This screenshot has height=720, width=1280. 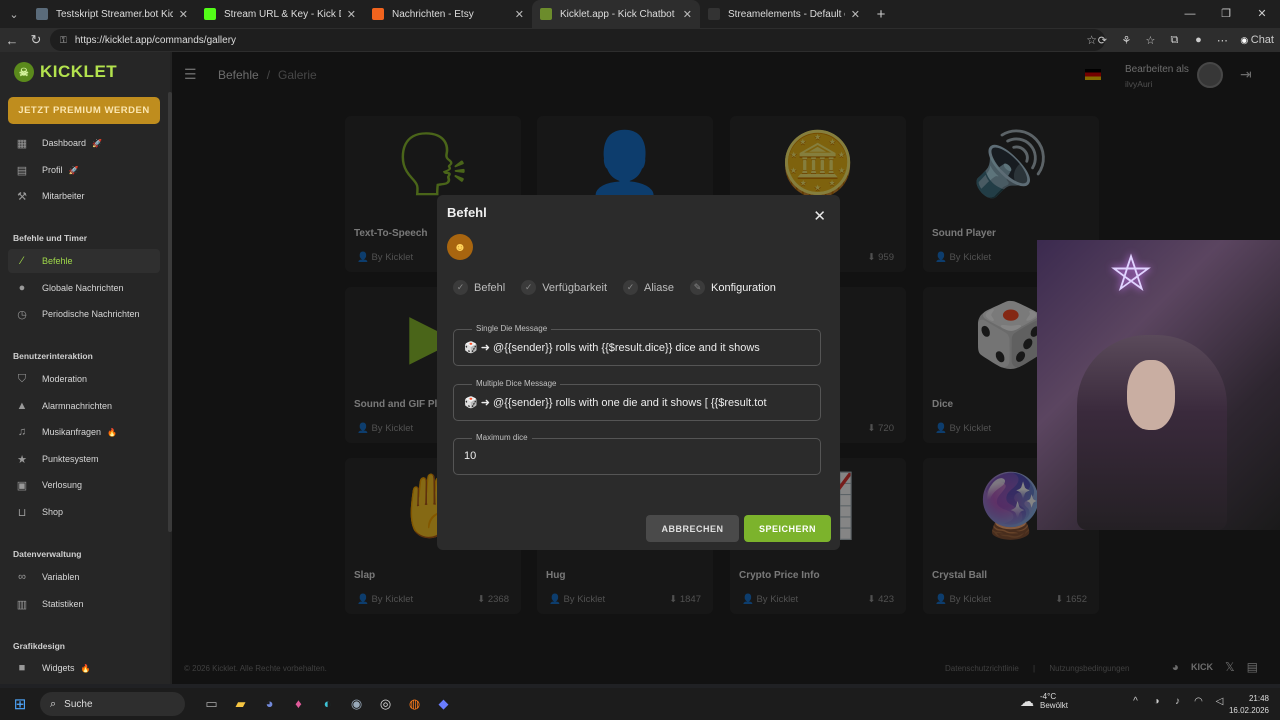 I want to click on chat-label: Chat, so click(x=1262, y=40).